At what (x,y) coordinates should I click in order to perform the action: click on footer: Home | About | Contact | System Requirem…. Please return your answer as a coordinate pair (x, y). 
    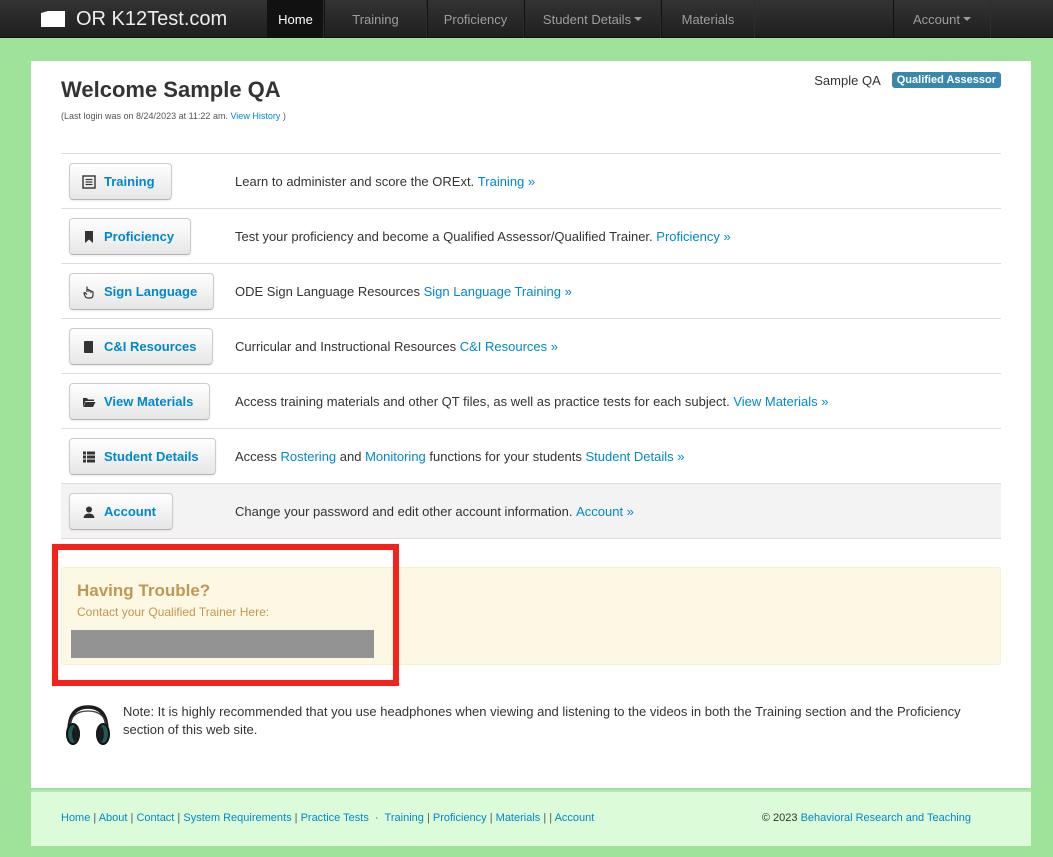
    Looking at the image, I should click on (531, 818).